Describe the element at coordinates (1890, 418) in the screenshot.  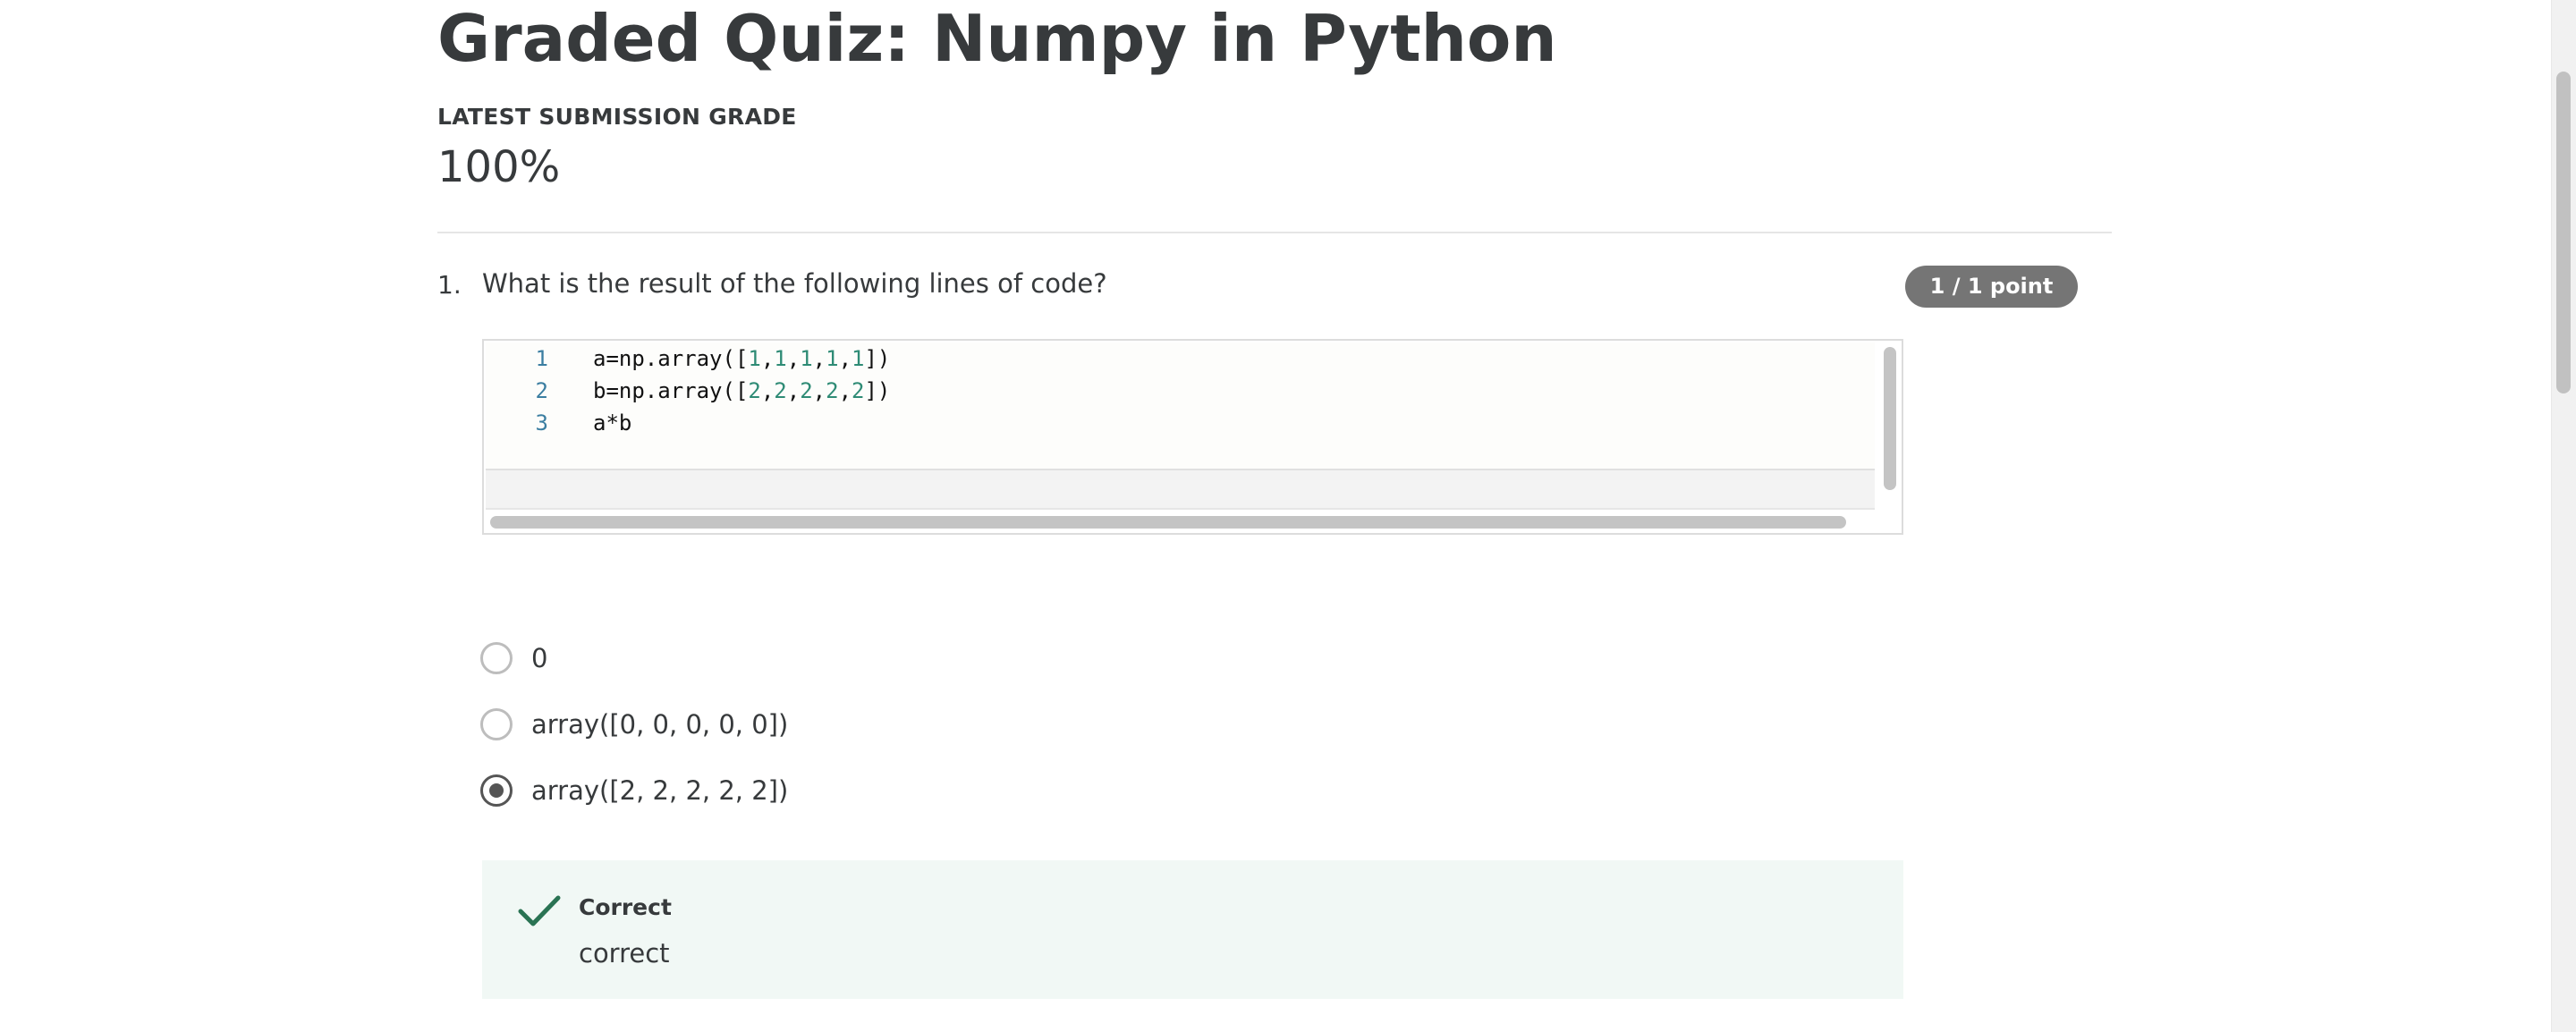
I see `code-vertical-scrollbar` at that location.